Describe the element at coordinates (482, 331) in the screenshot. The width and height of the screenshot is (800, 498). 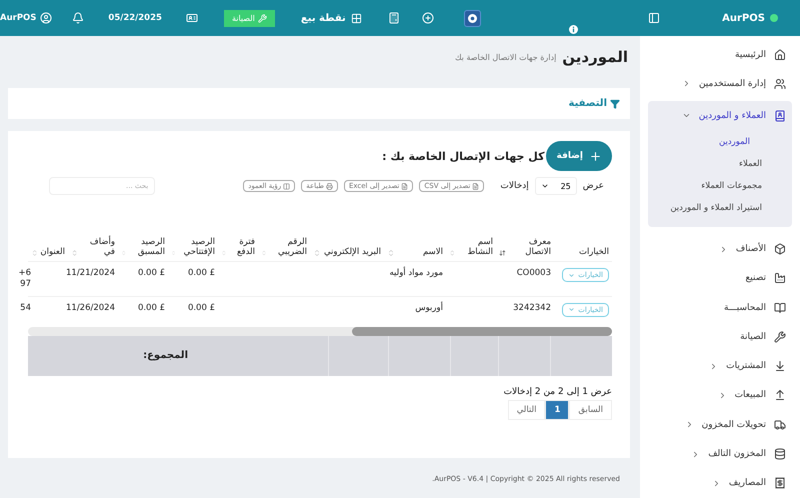
I see `scrollbar-thumb` at that location.